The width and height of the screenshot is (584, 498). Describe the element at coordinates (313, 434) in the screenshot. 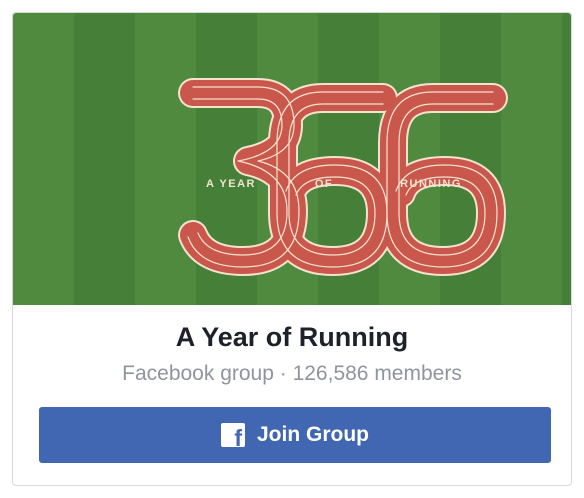

I see `join-group-label: Join Group` at that location.